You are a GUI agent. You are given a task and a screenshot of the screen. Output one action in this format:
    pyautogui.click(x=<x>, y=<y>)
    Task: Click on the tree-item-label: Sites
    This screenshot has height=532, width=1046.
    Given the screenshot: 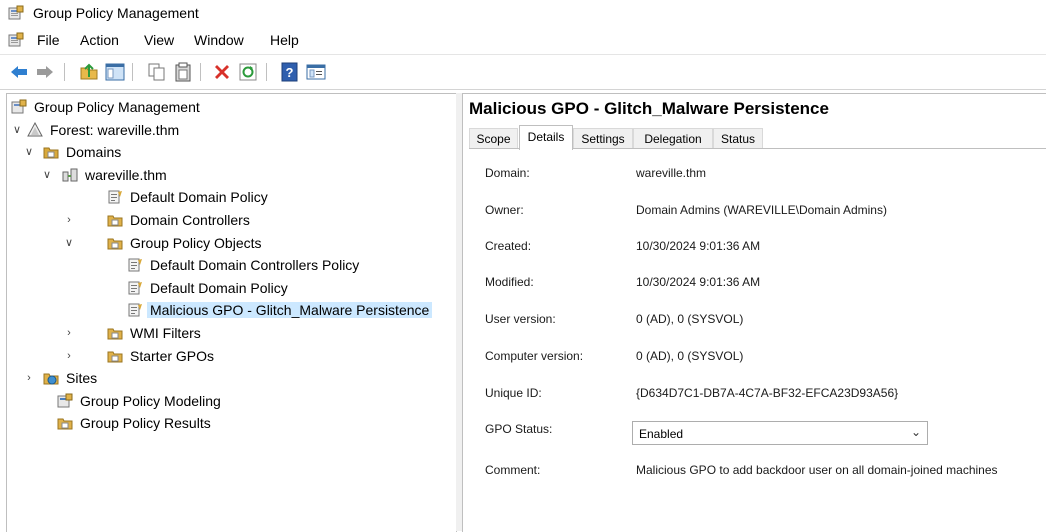 What is the action you would take?
    pyautogui.click(x=82, y=378)
    